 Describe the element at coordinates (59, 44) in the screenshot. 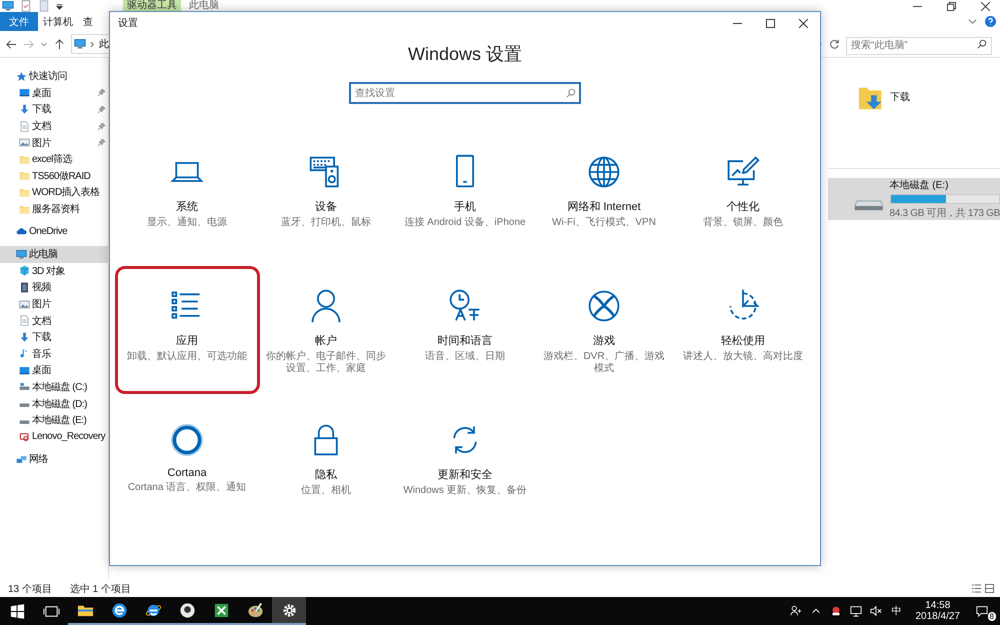

I see `up-arrow-icon` at that location.